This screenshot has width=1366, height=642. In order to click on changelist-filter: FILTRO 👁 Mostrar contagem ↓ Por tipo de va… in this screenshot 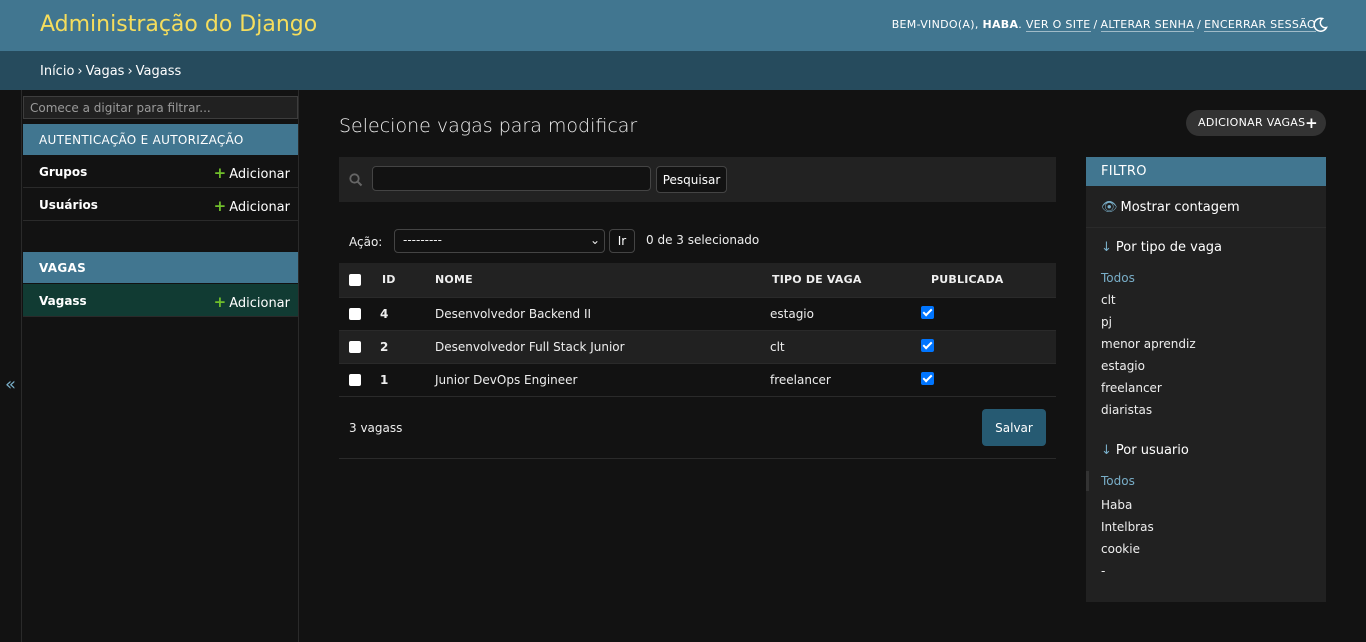, I will do `click(1206, 379)`.